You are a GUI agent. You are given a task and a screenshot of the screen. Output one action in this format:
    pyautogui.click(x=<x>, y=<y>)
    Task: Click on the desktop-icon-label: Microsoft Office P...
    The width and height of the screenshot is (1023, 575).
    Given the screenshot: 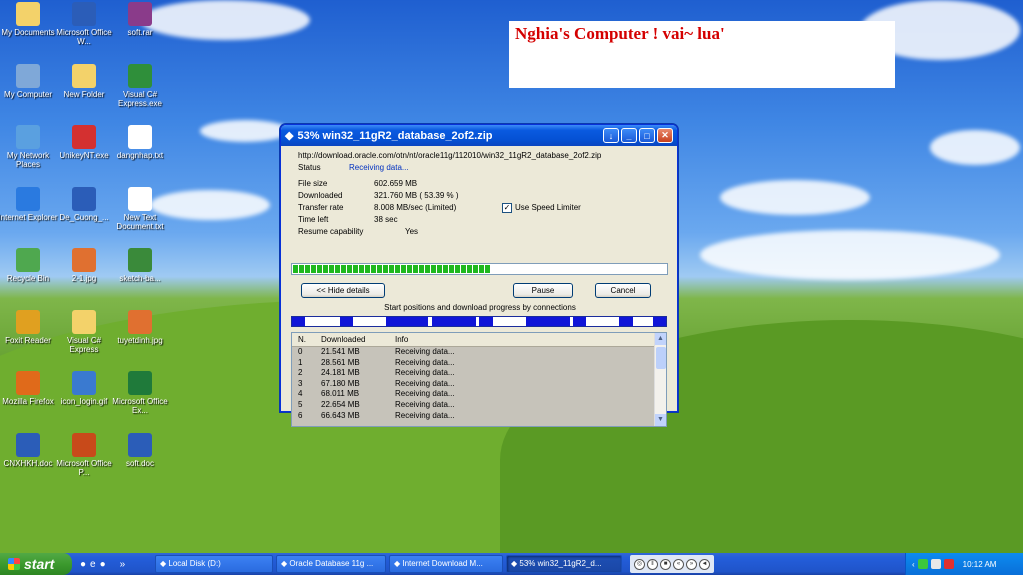 What is the action you would take?
    pyautogui.click(x=84, y=467)
    